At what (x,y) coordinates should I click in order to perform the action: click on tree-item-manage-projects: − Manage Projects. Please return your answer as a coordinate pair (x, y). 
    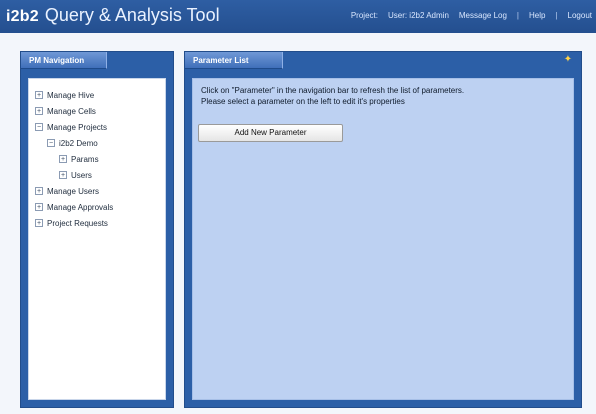
    Looking at the image, I should click on (97, 127).